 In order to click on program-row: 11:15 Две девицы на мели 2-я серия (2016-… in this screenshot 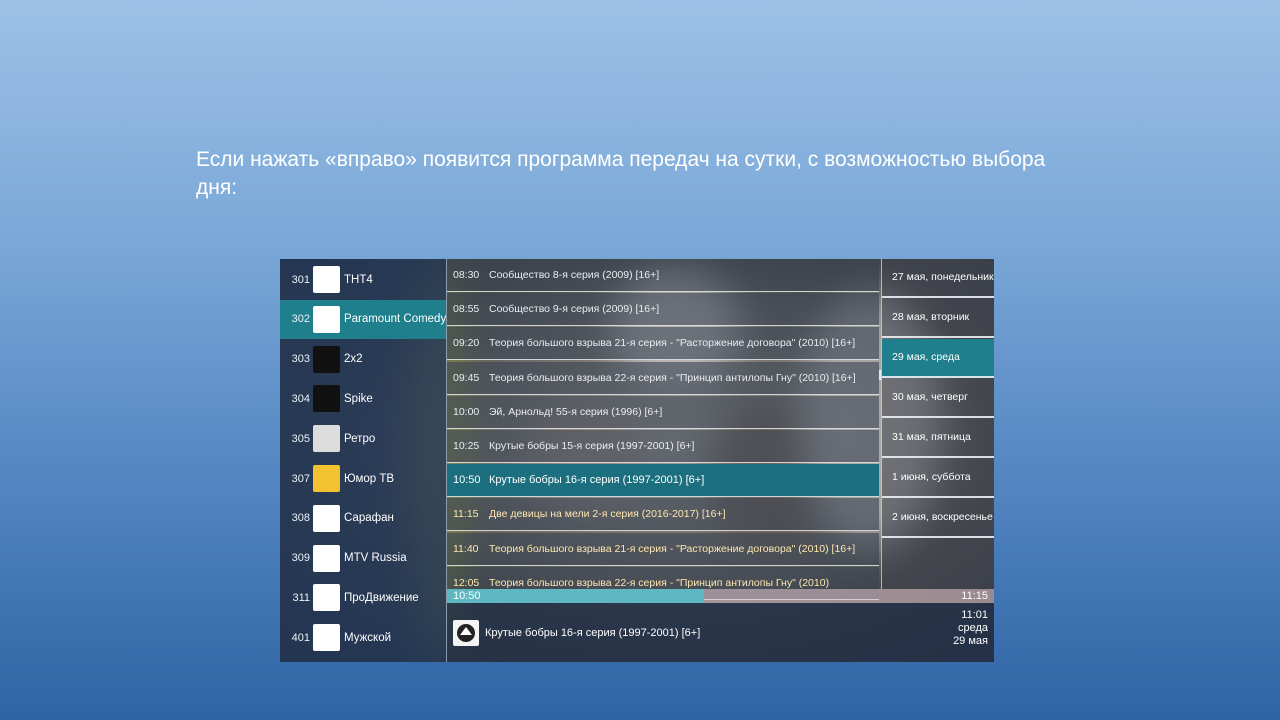, I will do `click(663, 515)`.